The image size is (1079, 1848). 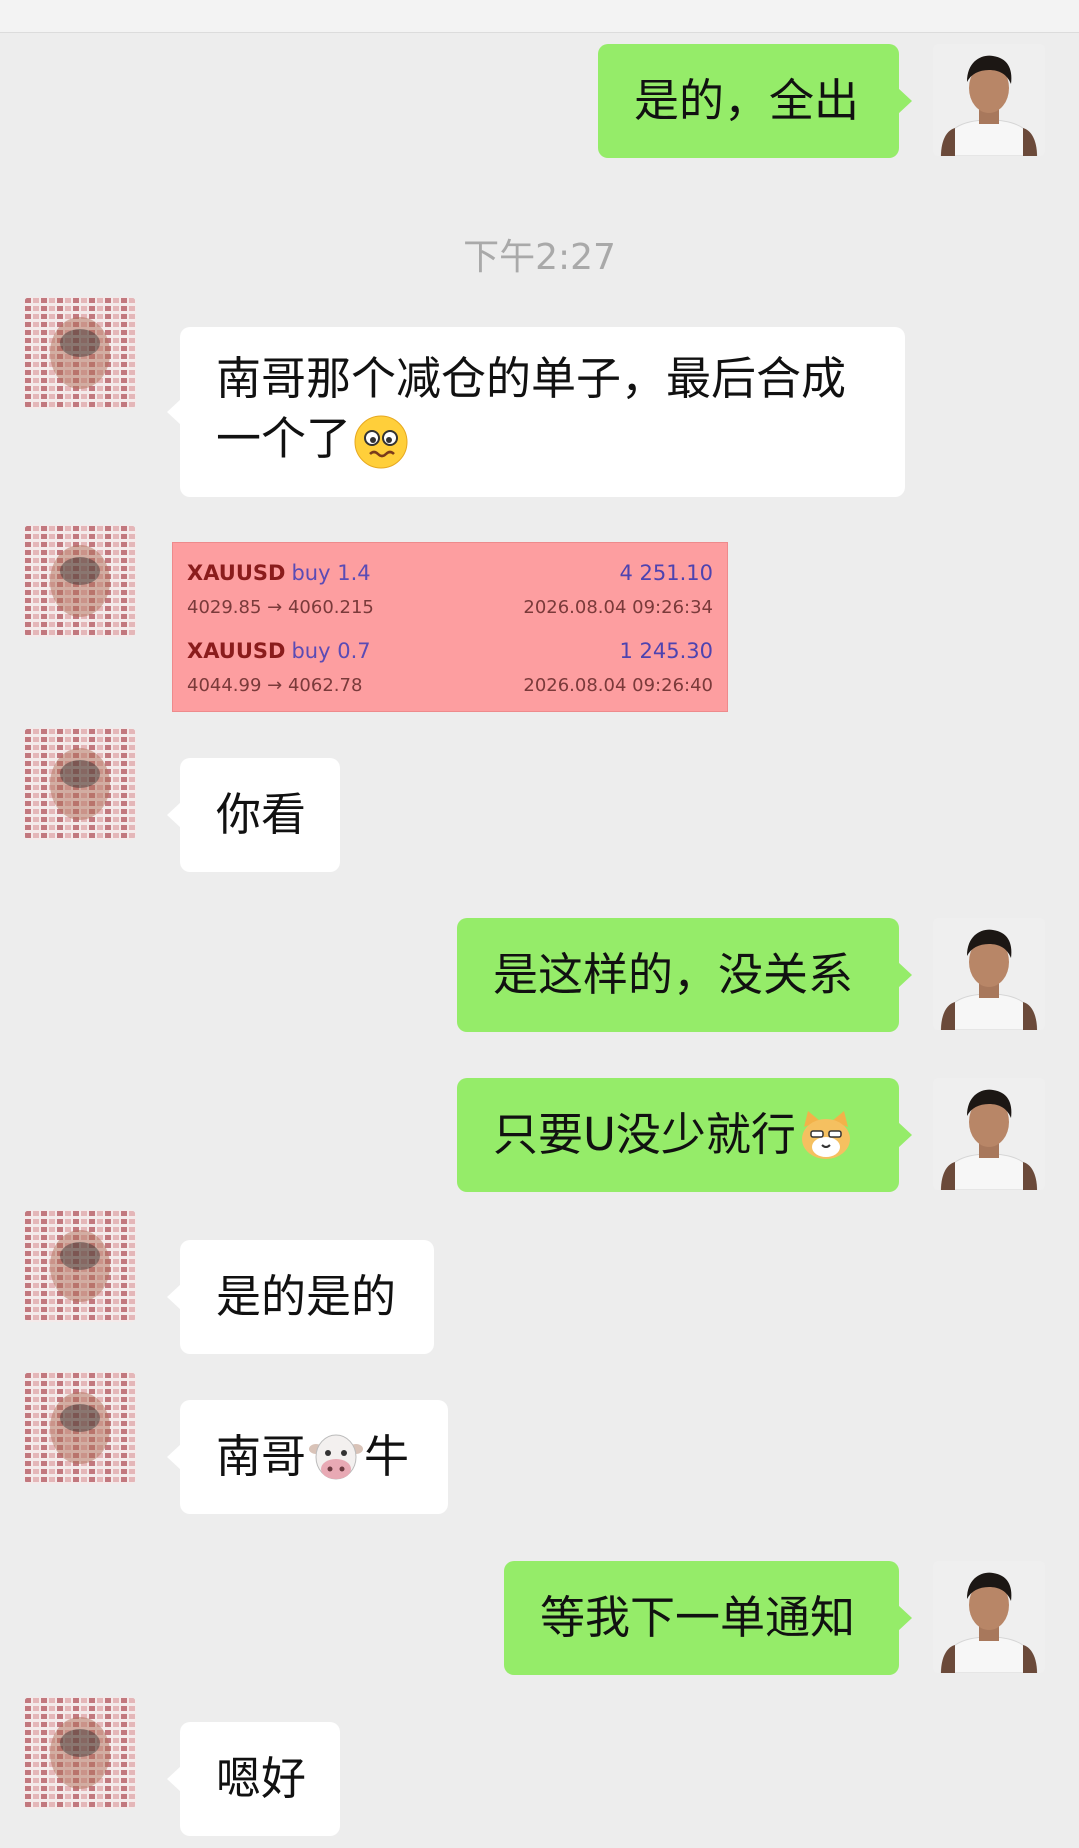 What do you see at coordinates (331, 651) in the screenshot?
I see `trade-side: buy 0.7` at bounding box center [331, 651].